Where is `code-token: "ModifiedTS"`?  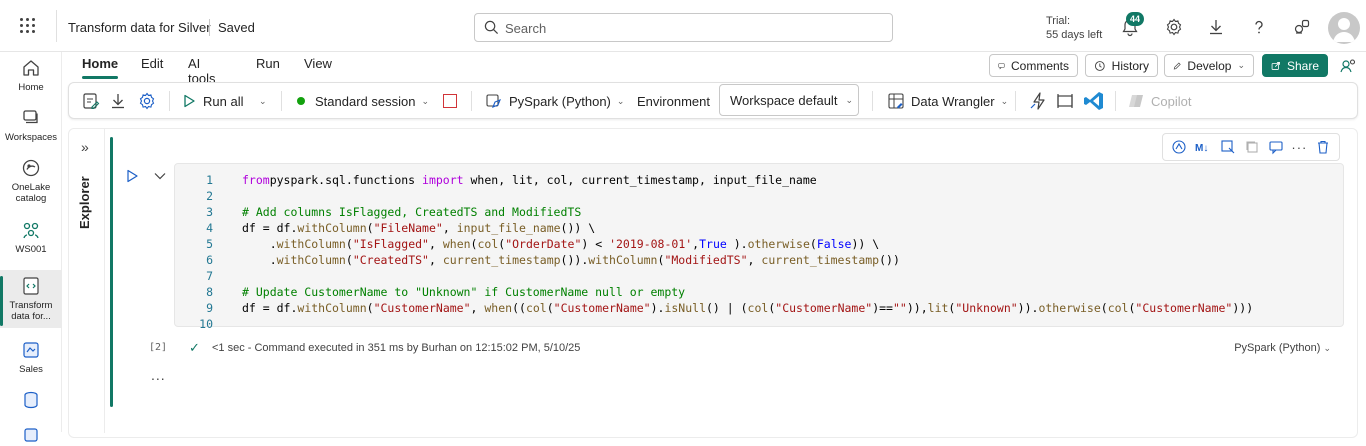
code-token: "ModifiedTS" is located at coordinates (706, 260).